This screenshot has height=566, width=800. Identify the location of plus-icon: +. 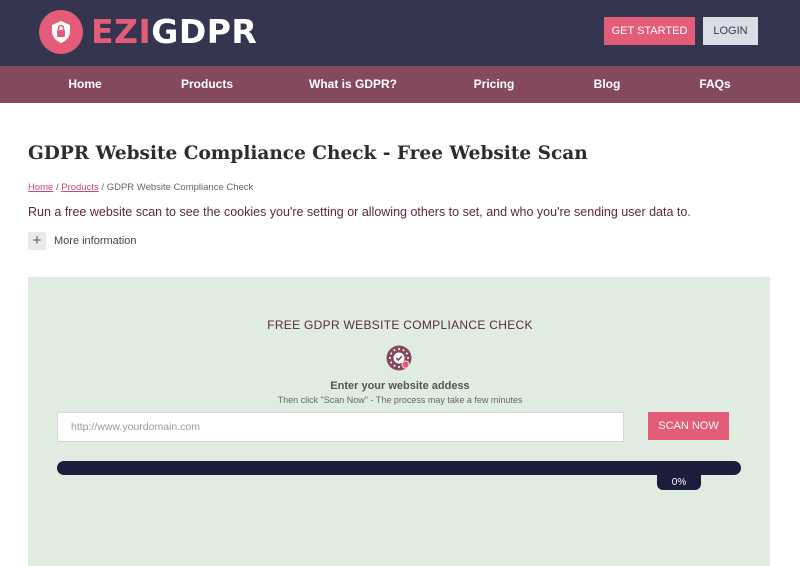
(37, 241).